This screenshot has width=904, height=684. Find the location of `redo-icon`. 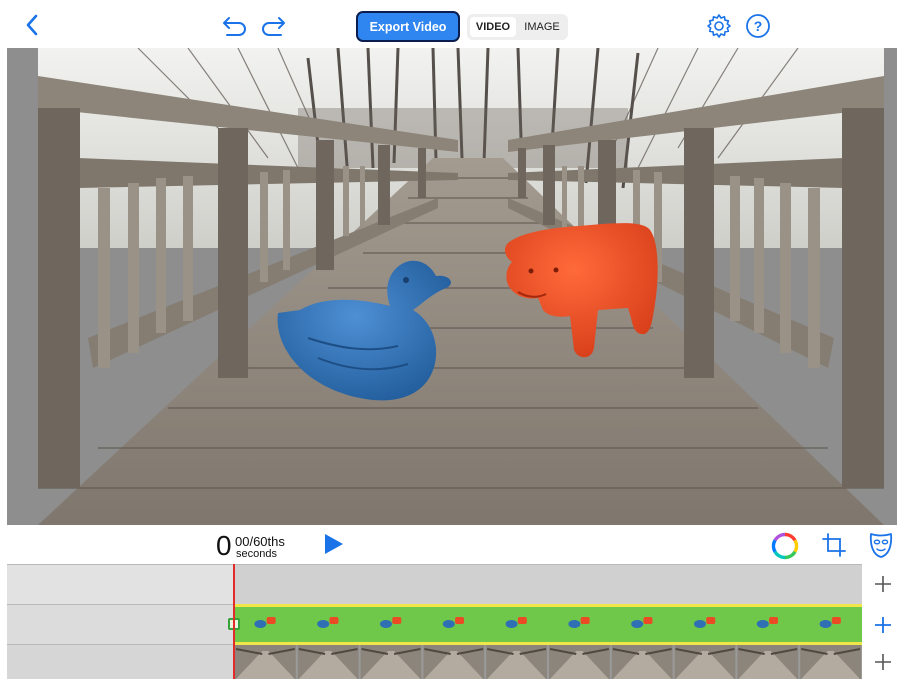

redo-icon is located at coordinates (273, 26).